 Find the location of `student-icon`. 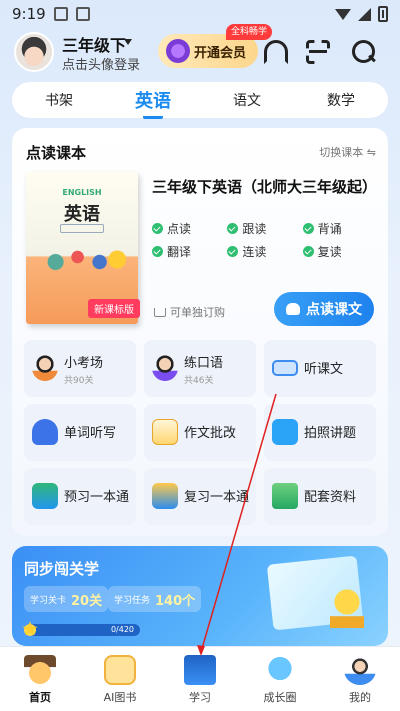

student-icon is located at coordinates (45, 368).